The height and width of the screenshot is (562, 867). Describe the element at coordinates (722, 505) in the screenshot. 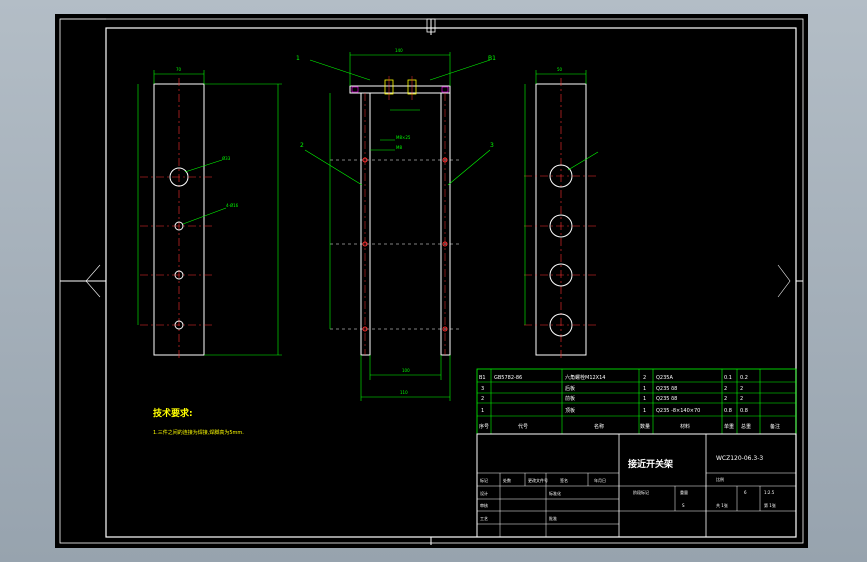

I see `tb-sheets-total: 共 1张` at that location.